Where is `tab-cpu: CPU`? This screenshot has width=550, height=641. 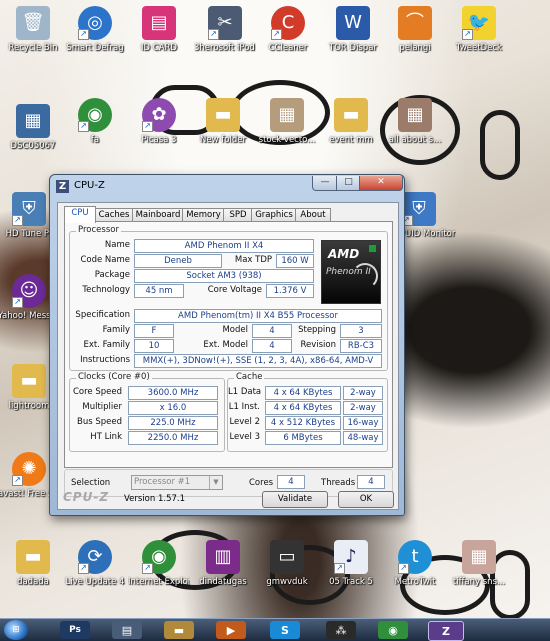 tab-cpu: CPU is located at coordinates (80, 214).